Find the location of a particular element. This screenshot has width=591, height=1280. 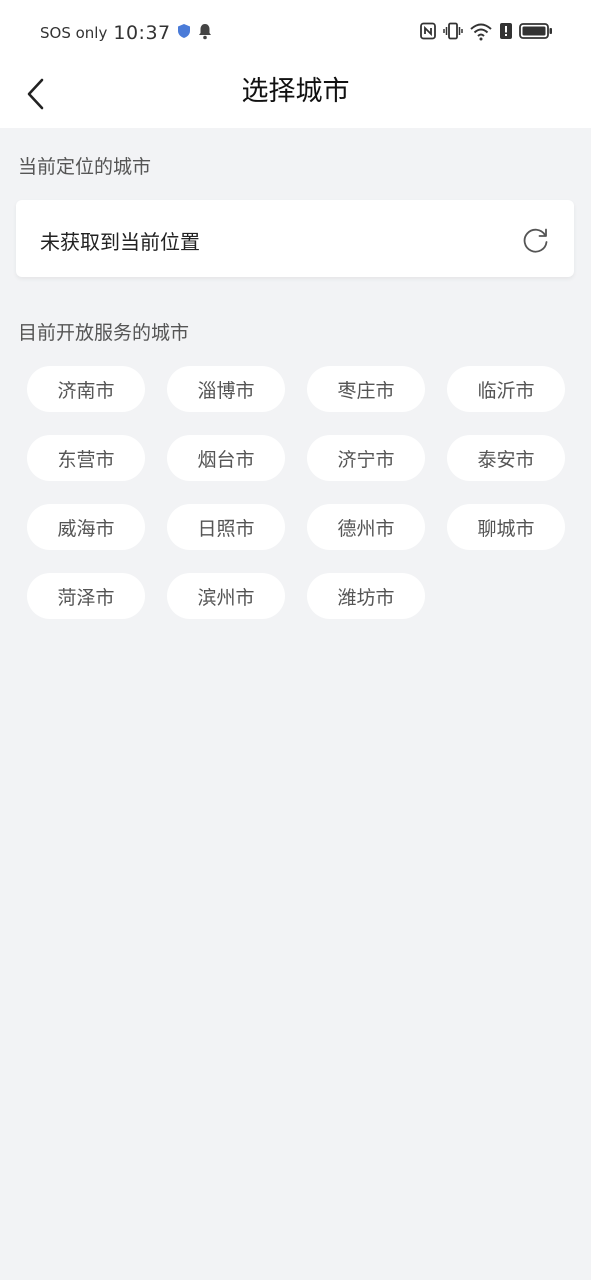

city-chip: 德州市 is located at coordinates (366, 527).